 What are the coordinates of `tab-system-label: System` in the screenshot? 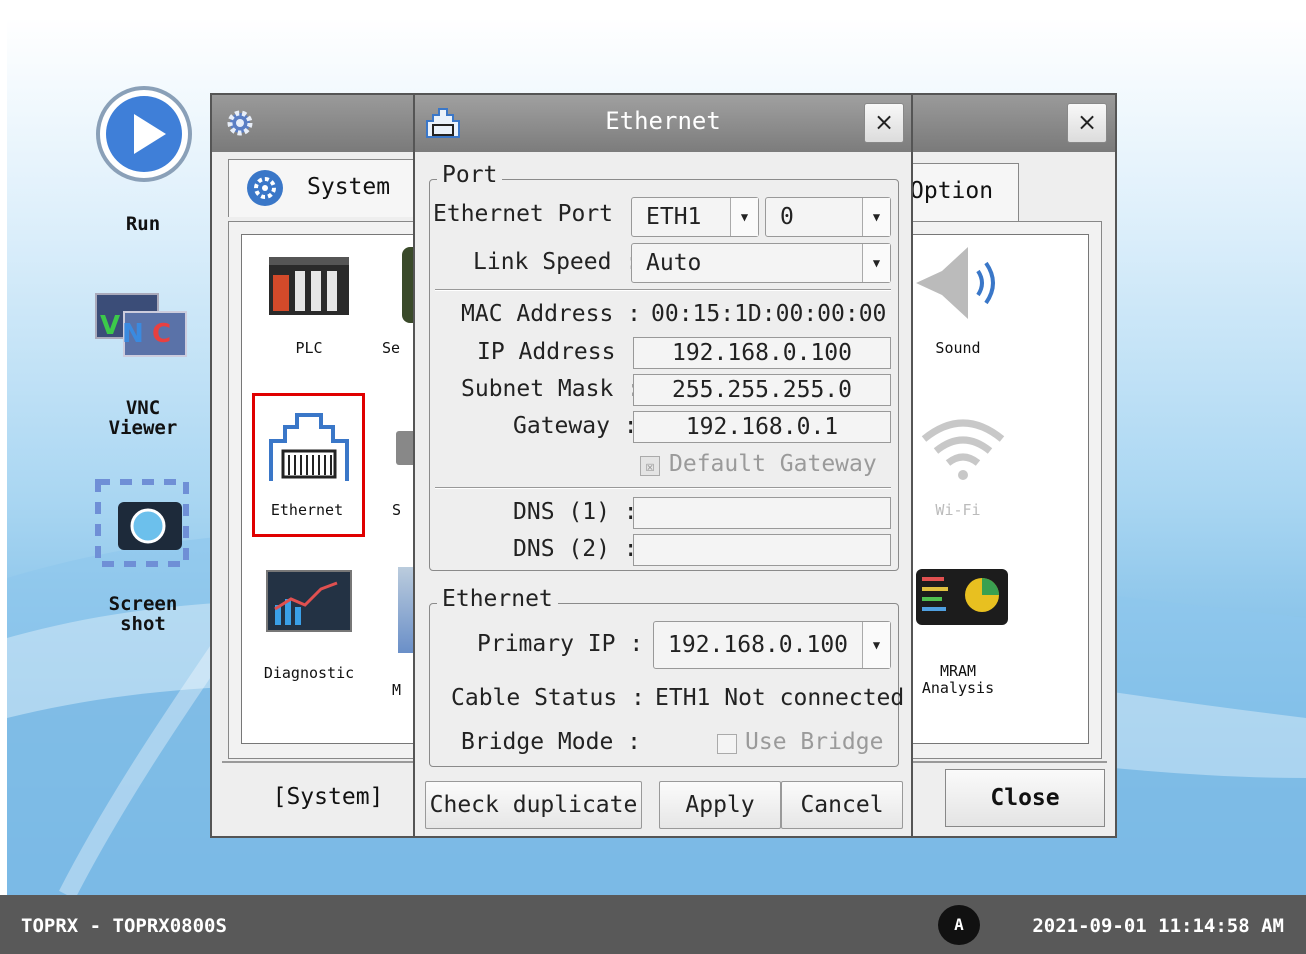 It's located at (349, 187).